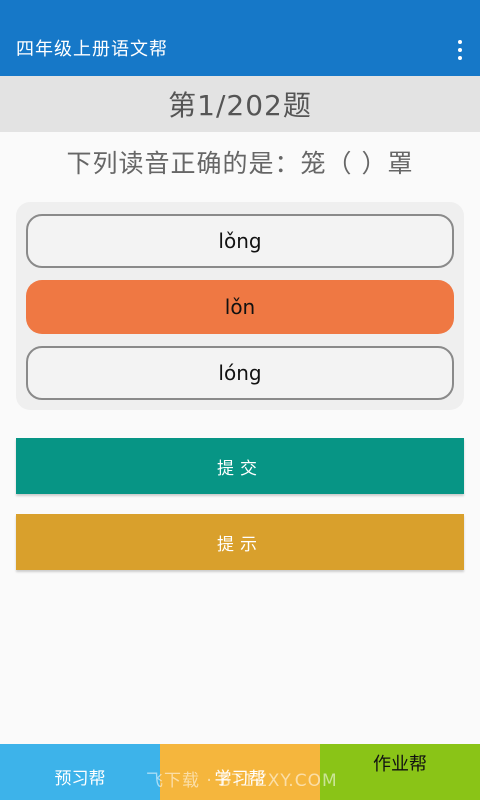 Image resolution: width=480 pixels, height=800 pixels. I want to click on submit-button: 提交, so click(240, 466).